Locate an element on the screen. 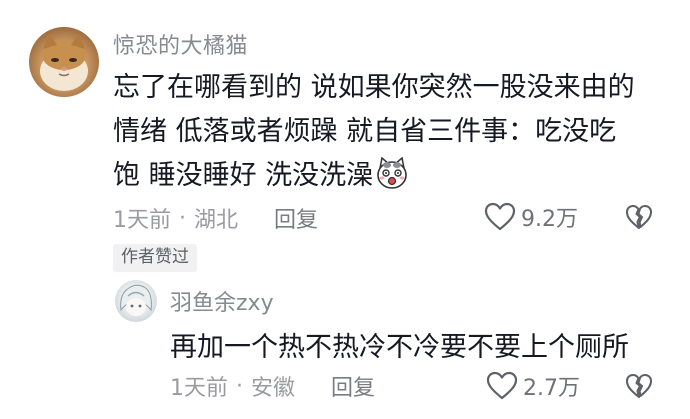  anime-avatar-icon is located at coordinates (136, 300).